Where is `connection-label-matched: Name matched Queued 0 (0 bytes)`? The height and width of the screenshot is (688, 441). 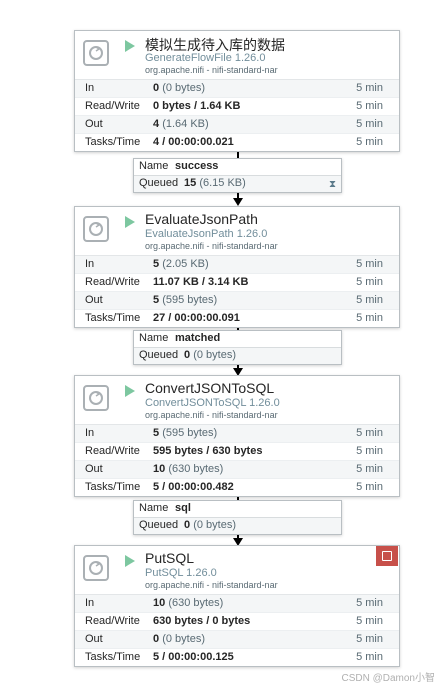
connection-label-matched: Name matched Queued 0 (0 bytes) is located at coordinates (237, 347).